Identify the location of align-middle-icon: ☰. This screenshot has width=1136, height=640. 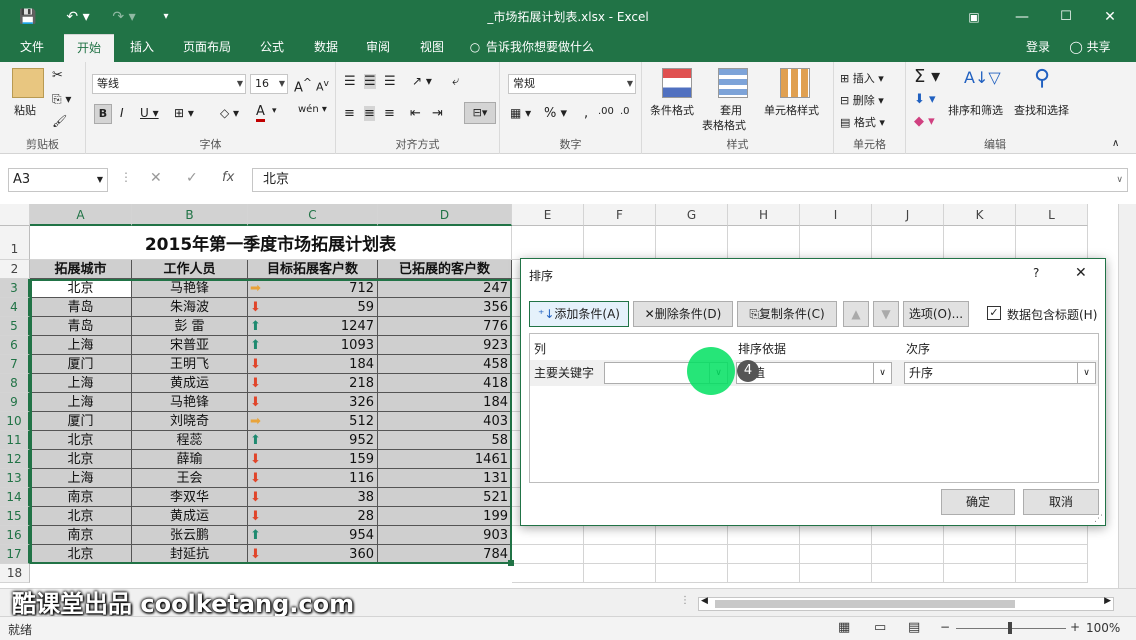
(370, 81).